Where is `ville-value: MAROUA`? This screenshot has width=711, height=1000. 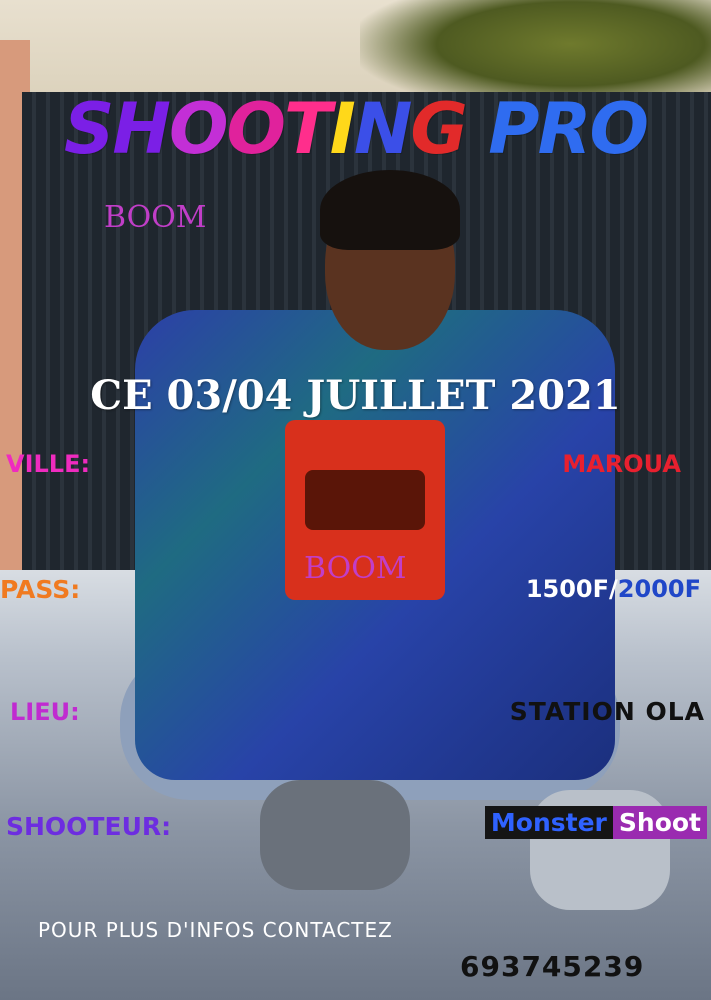 ville-value: MAROUA is located at coordinates (621, 464).